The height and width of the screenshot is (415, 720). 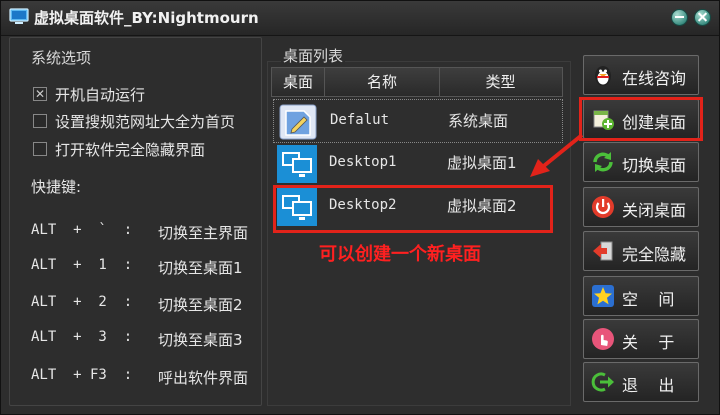 I want to click on column-header-type: 类型, so click(x=500, y=82).